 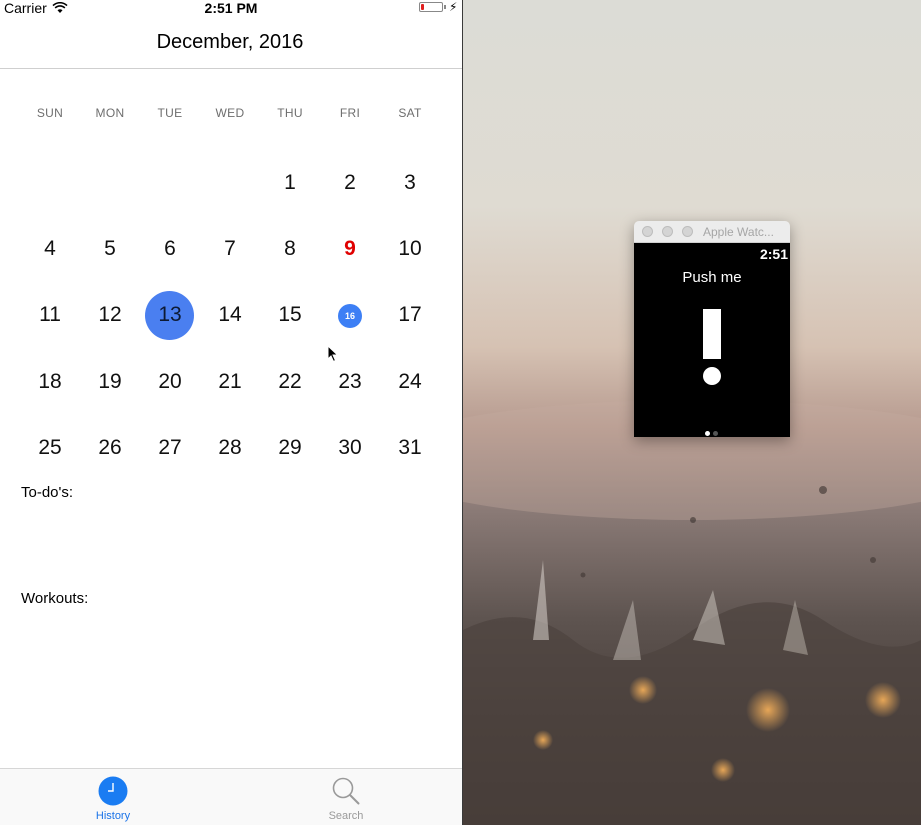 What do you see at coordinates (410, 382) in the screenshot?
I see `calendar-day: 24` at bounding box center [410, 382].